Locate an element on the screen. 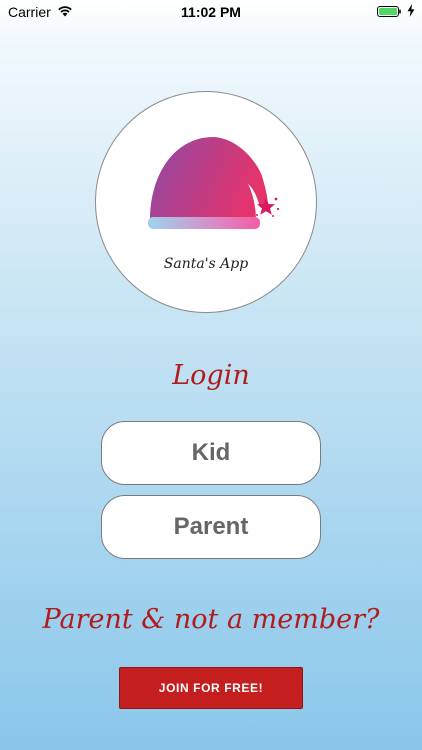 This screenshot has height=750, width=422. santa-hat-icon is located at coordinates (214, 183).